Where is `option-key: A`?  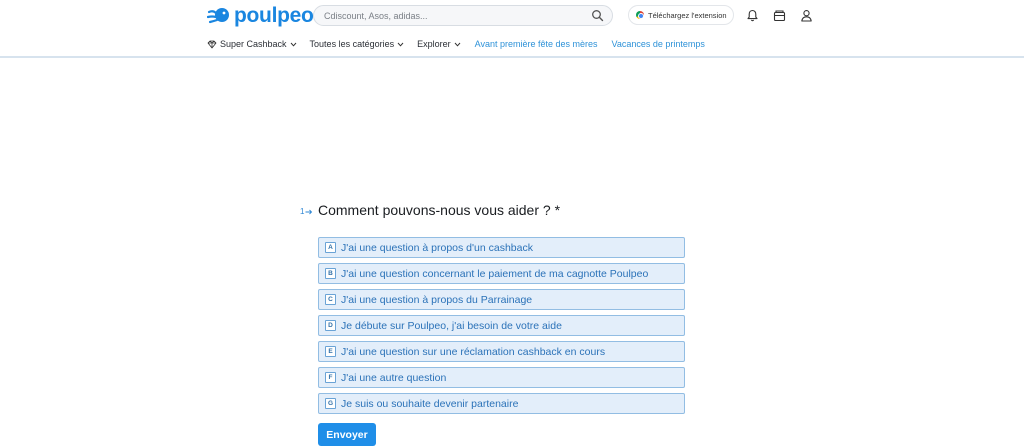
option-key: A is located at coordinates (330, 247).